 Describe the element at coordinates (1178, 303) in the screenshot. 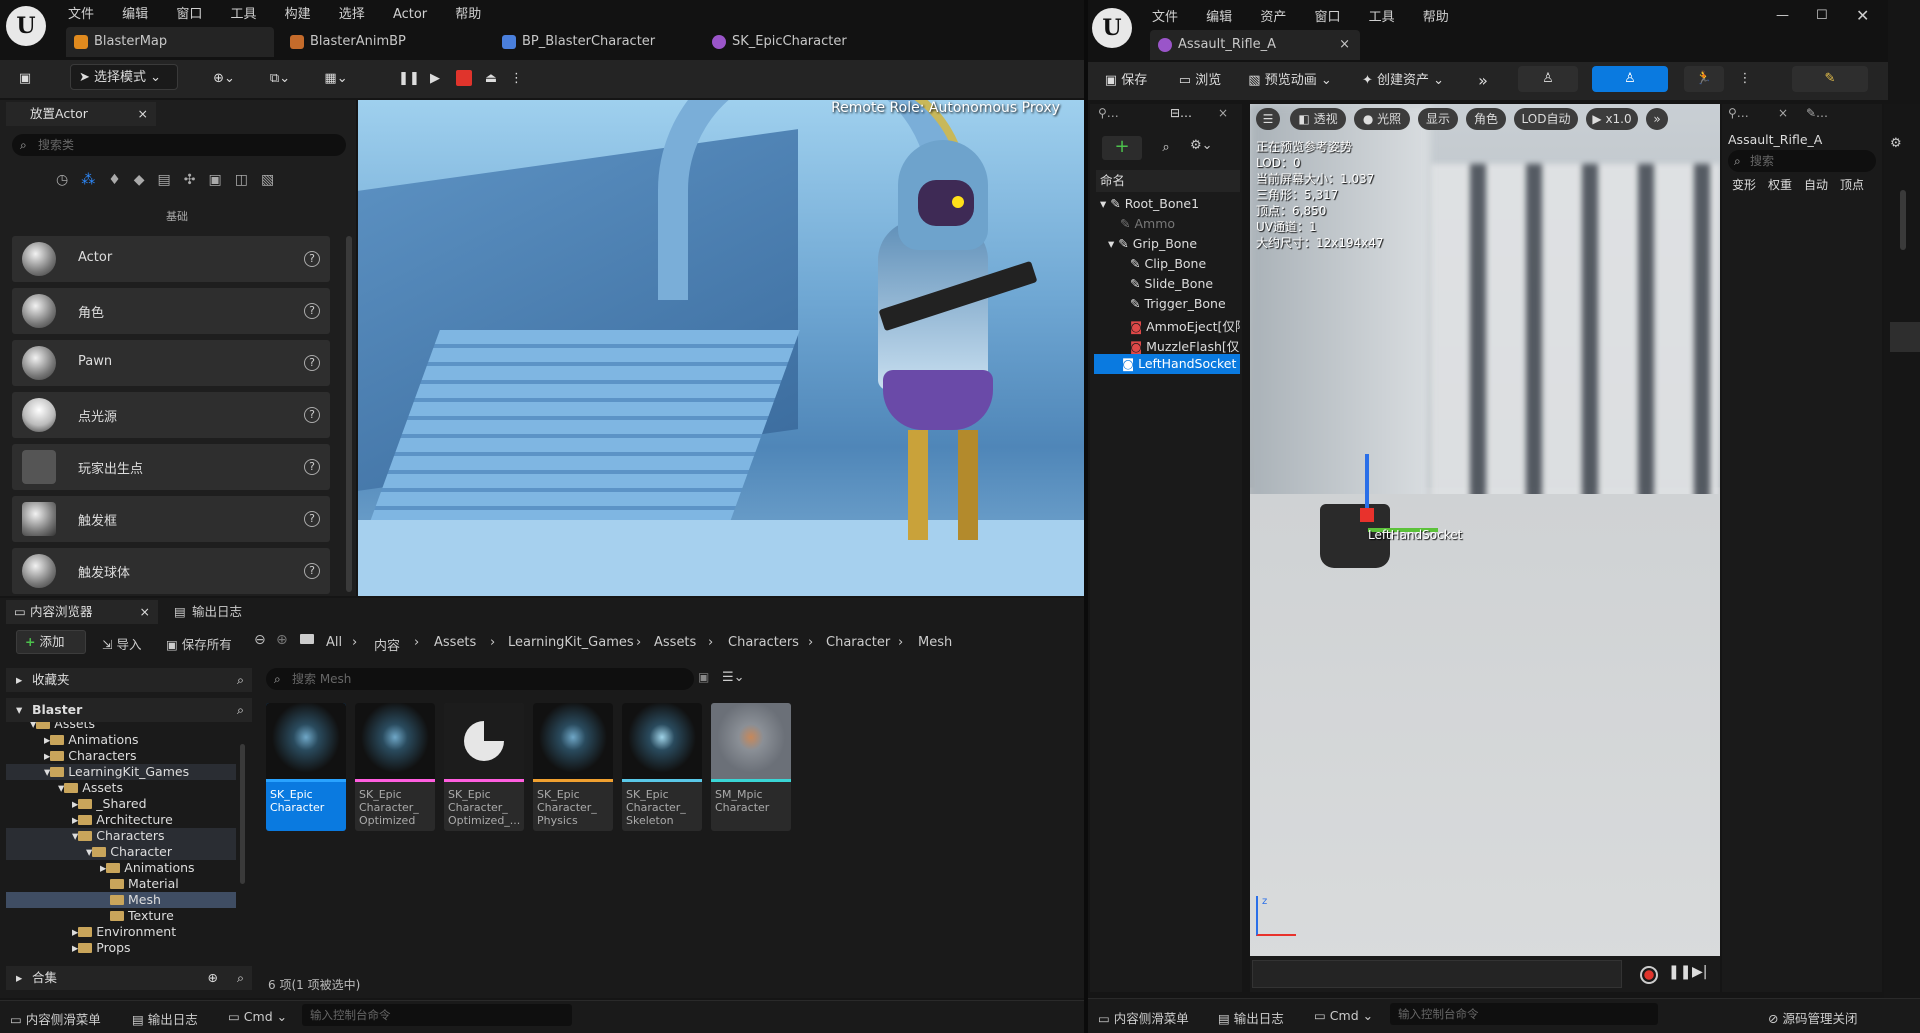

I see `bone-trigger: ✎ Trigger_Bone` at that location.